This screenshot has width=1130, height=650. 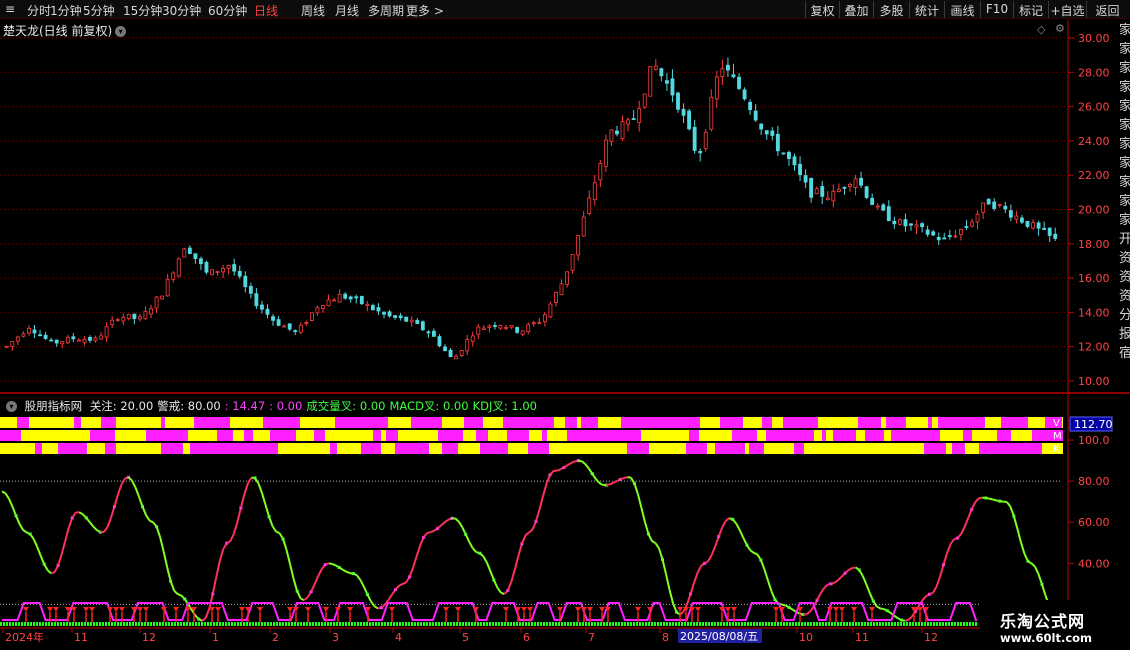 I want to click on indicator-tick-label: 80.00, so click(x=1094, y=481).